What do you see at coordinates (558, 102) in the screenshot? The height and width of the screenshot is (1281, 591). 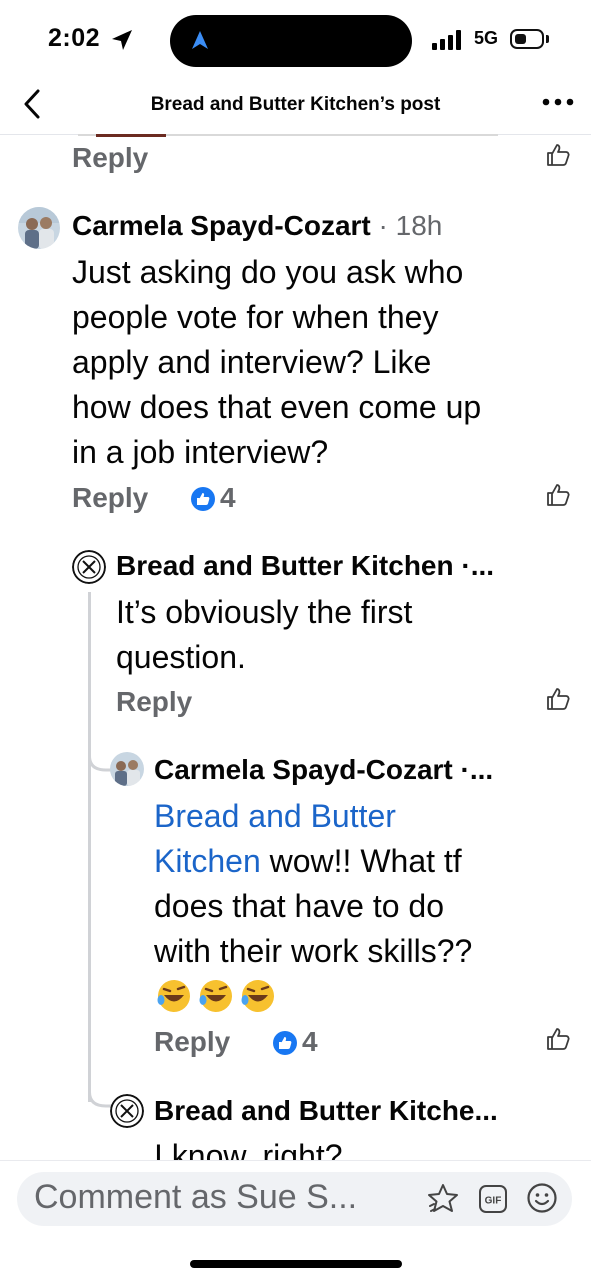 I see `more-icon` at bounding box center [558, 102].